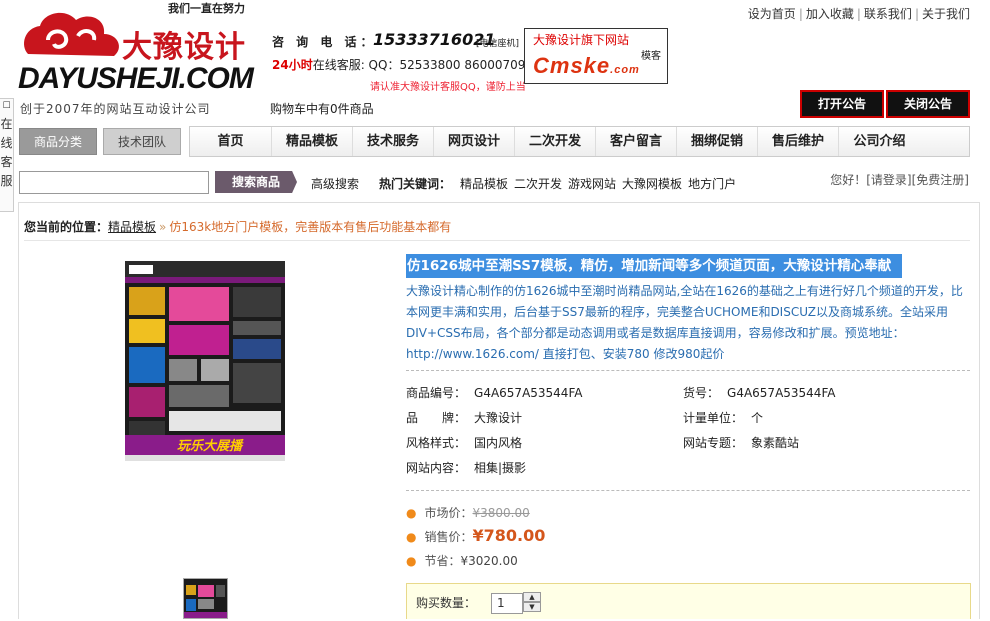 This screenshot has width=990, height=621. I want to click on close-notice-button: 关闭公告, so click(928, 104).